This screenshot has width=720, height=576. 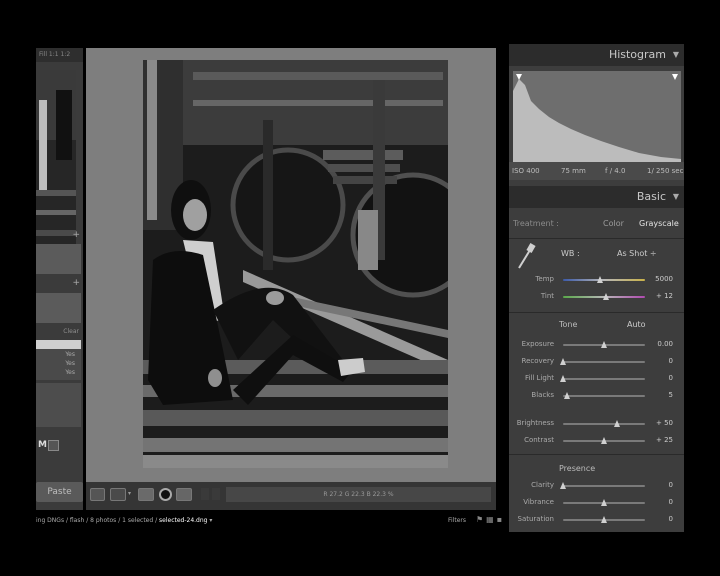 What do you see at coordinates (535, 423) in the screenshot?
I see `slider-label-brightness: Brightness` at bounding box center [535, 423].